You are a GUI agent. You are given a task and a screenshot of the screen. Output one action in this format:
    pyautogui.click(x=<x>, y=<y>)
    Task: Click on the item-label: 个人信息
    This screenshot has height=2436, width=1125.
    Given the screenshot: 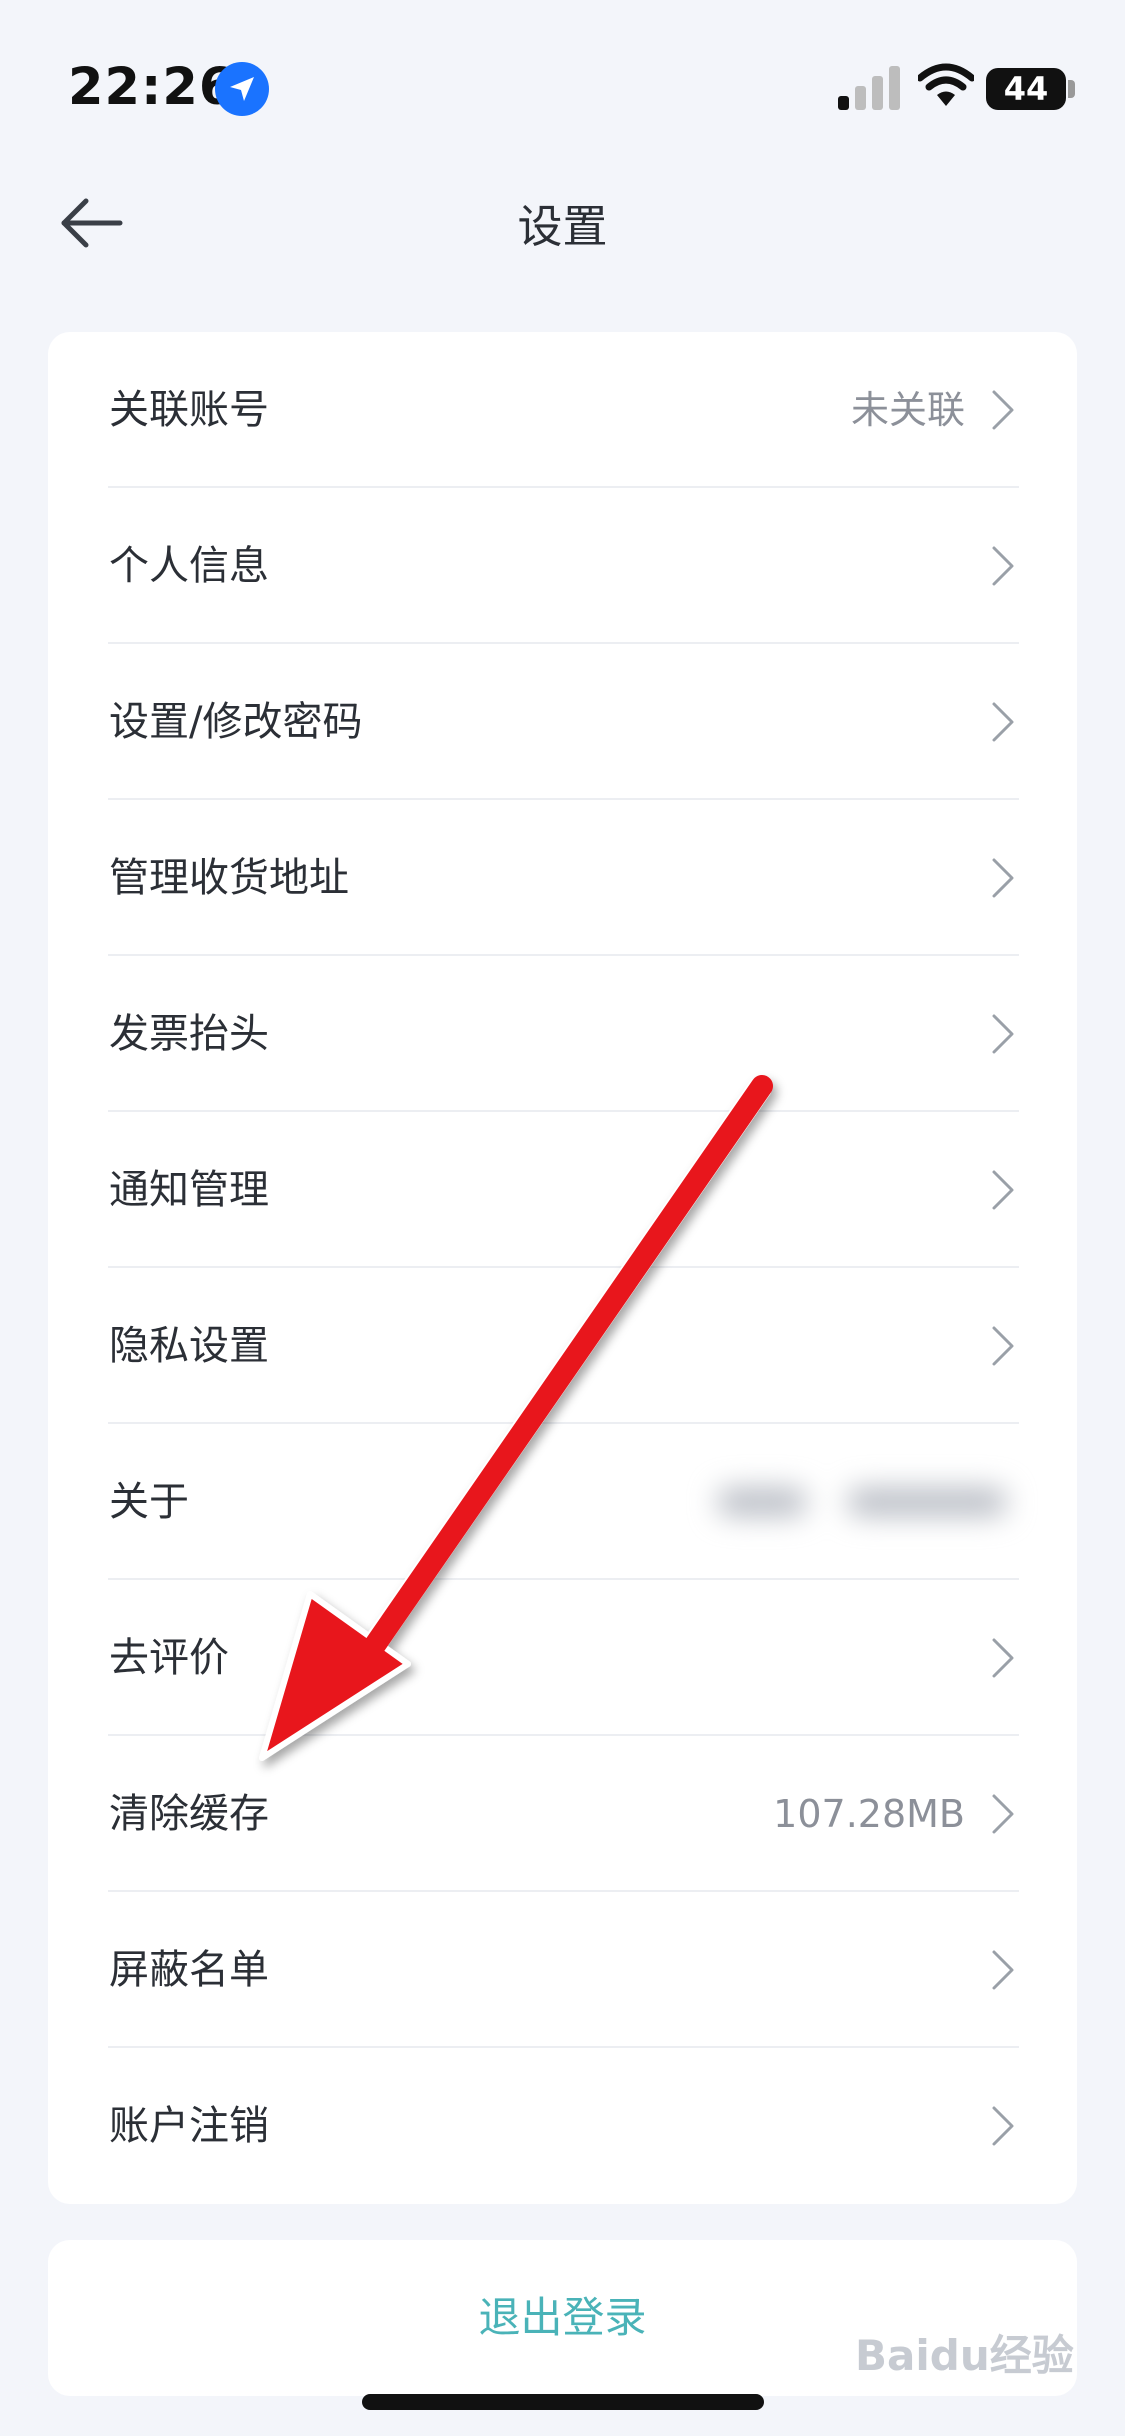 What is the action you would take?
    pyautogui.click(x=189, y=566)
    